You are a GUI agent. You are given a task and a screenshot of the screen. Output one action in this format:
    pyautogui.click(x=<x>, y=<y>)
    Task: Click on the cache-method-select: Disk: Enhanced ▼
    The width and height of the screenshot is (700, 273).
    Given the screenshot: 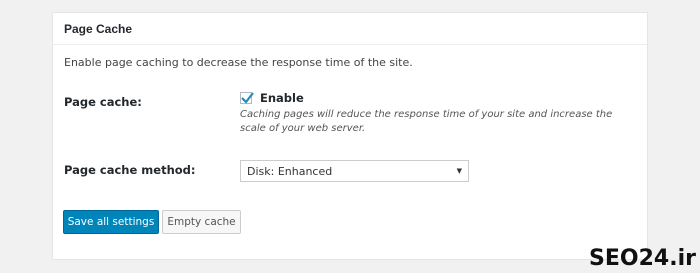 What is the action you would take?
    pyautogui.click(x=354, y=171)
    